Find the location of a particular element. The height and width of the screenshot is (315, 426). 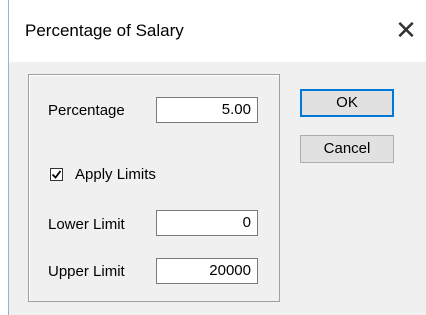

apply-limits-label: Apply Limits is located at coordinates (115, 174).